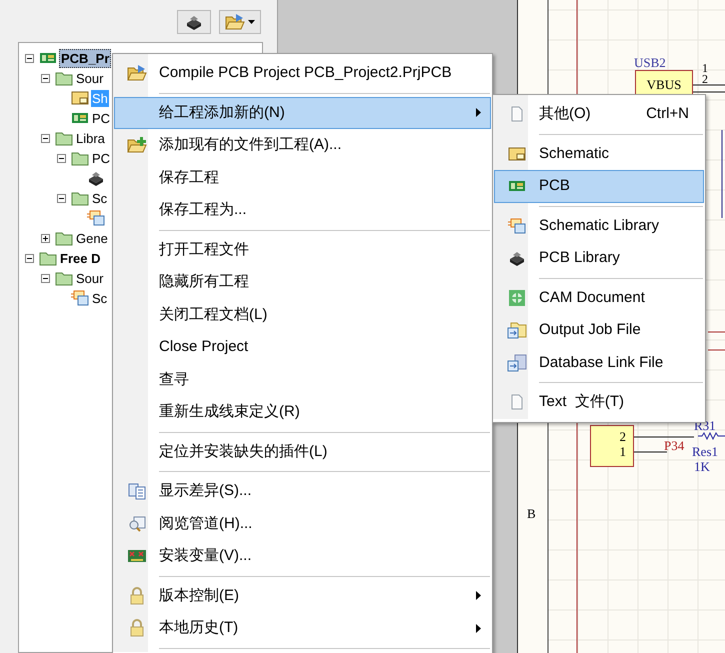 The image size is (725, 653). Describe the element at coordinates (137, 145) in the screenshot. I see `add-file-icon` at that location.